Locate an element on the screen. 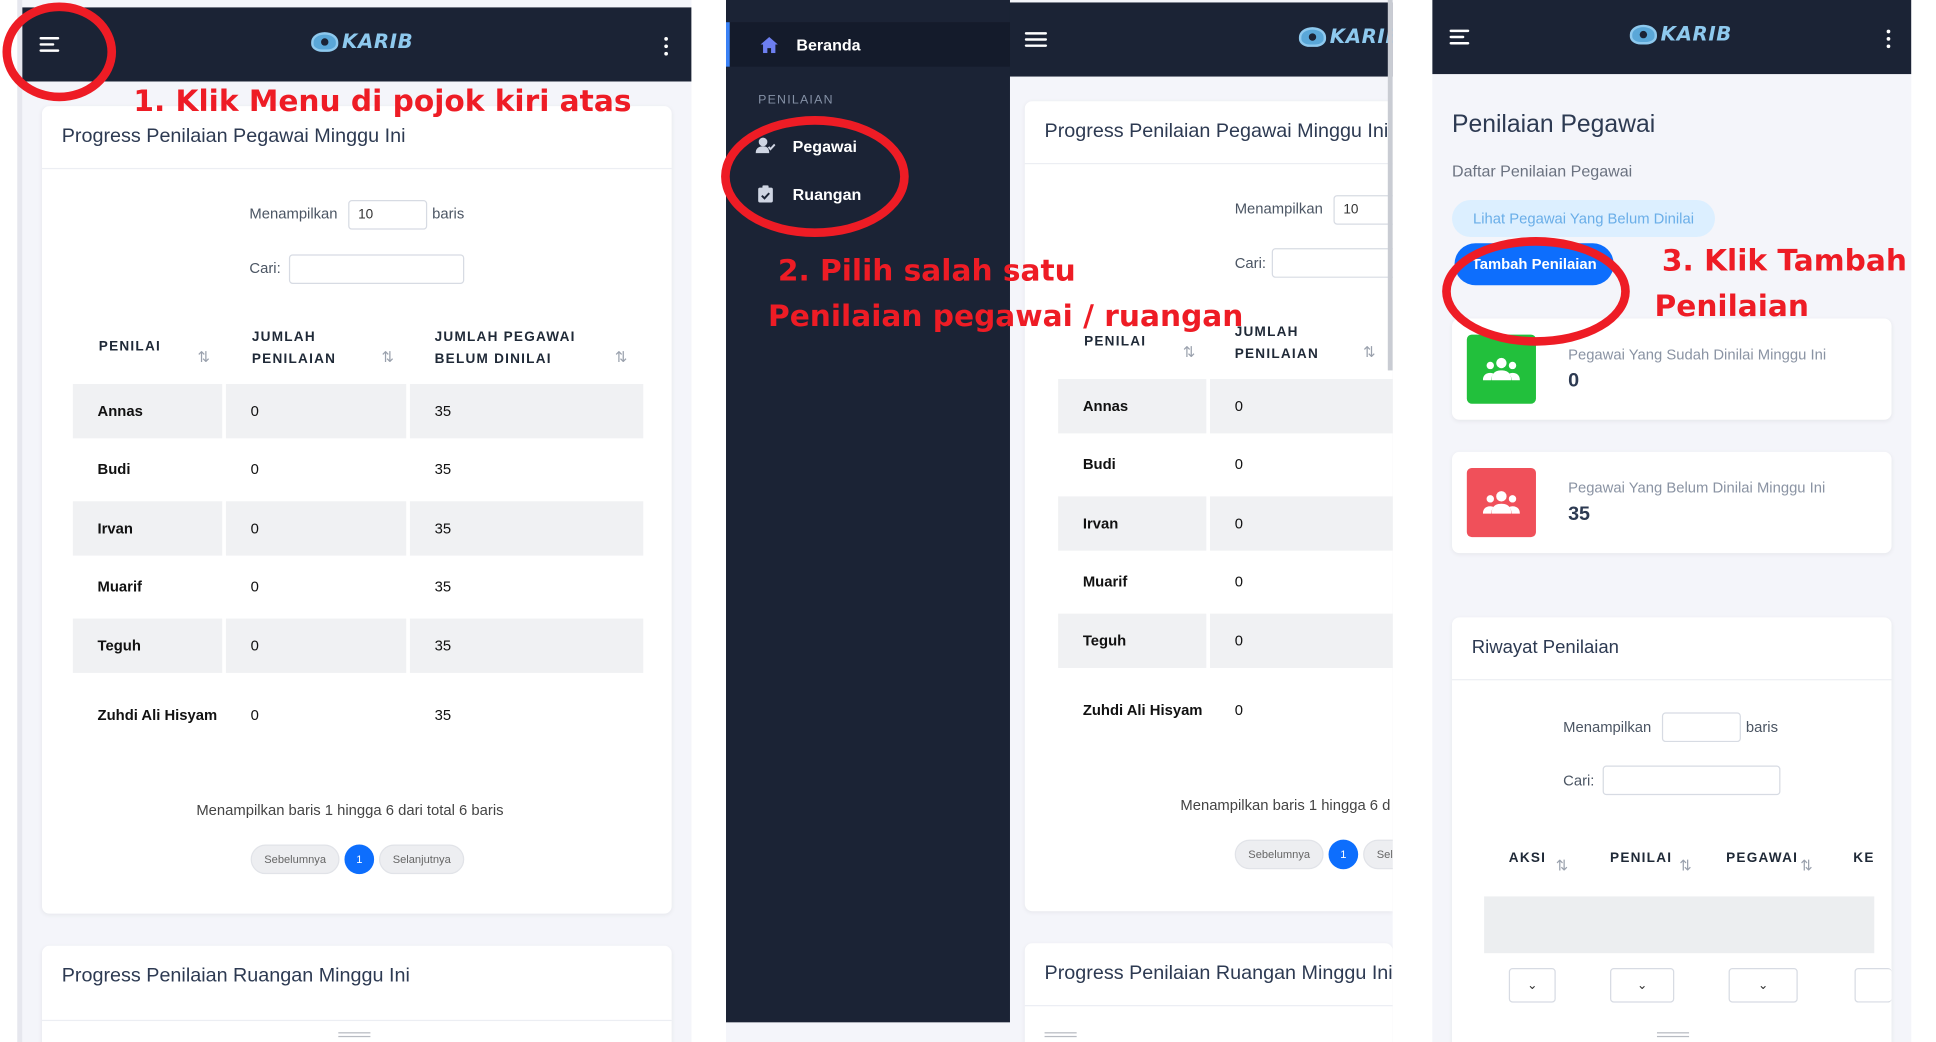  annotation-step-2-line-1: 2. Pilih salah satu is located at coordinates (926, 270).